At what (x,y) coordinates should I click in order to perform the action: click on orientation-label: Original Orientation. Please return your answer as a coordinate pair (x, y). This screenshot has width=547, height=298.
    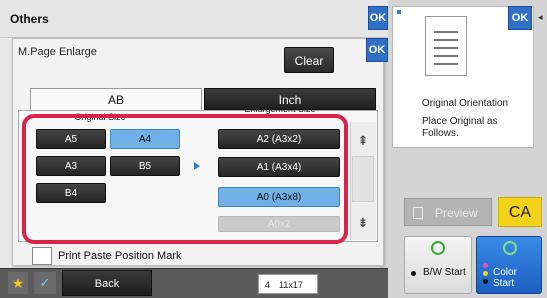
    Looking at the image, I should click on (465, 103).